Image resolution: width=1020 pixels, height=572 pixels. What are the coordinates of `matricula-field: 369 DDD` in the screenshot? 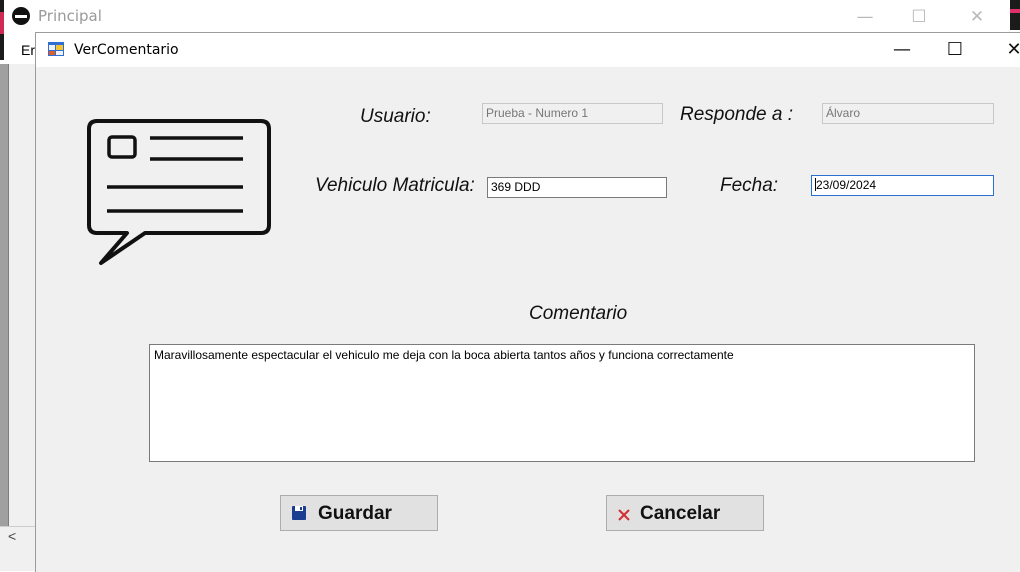 It's located at (577, 187).